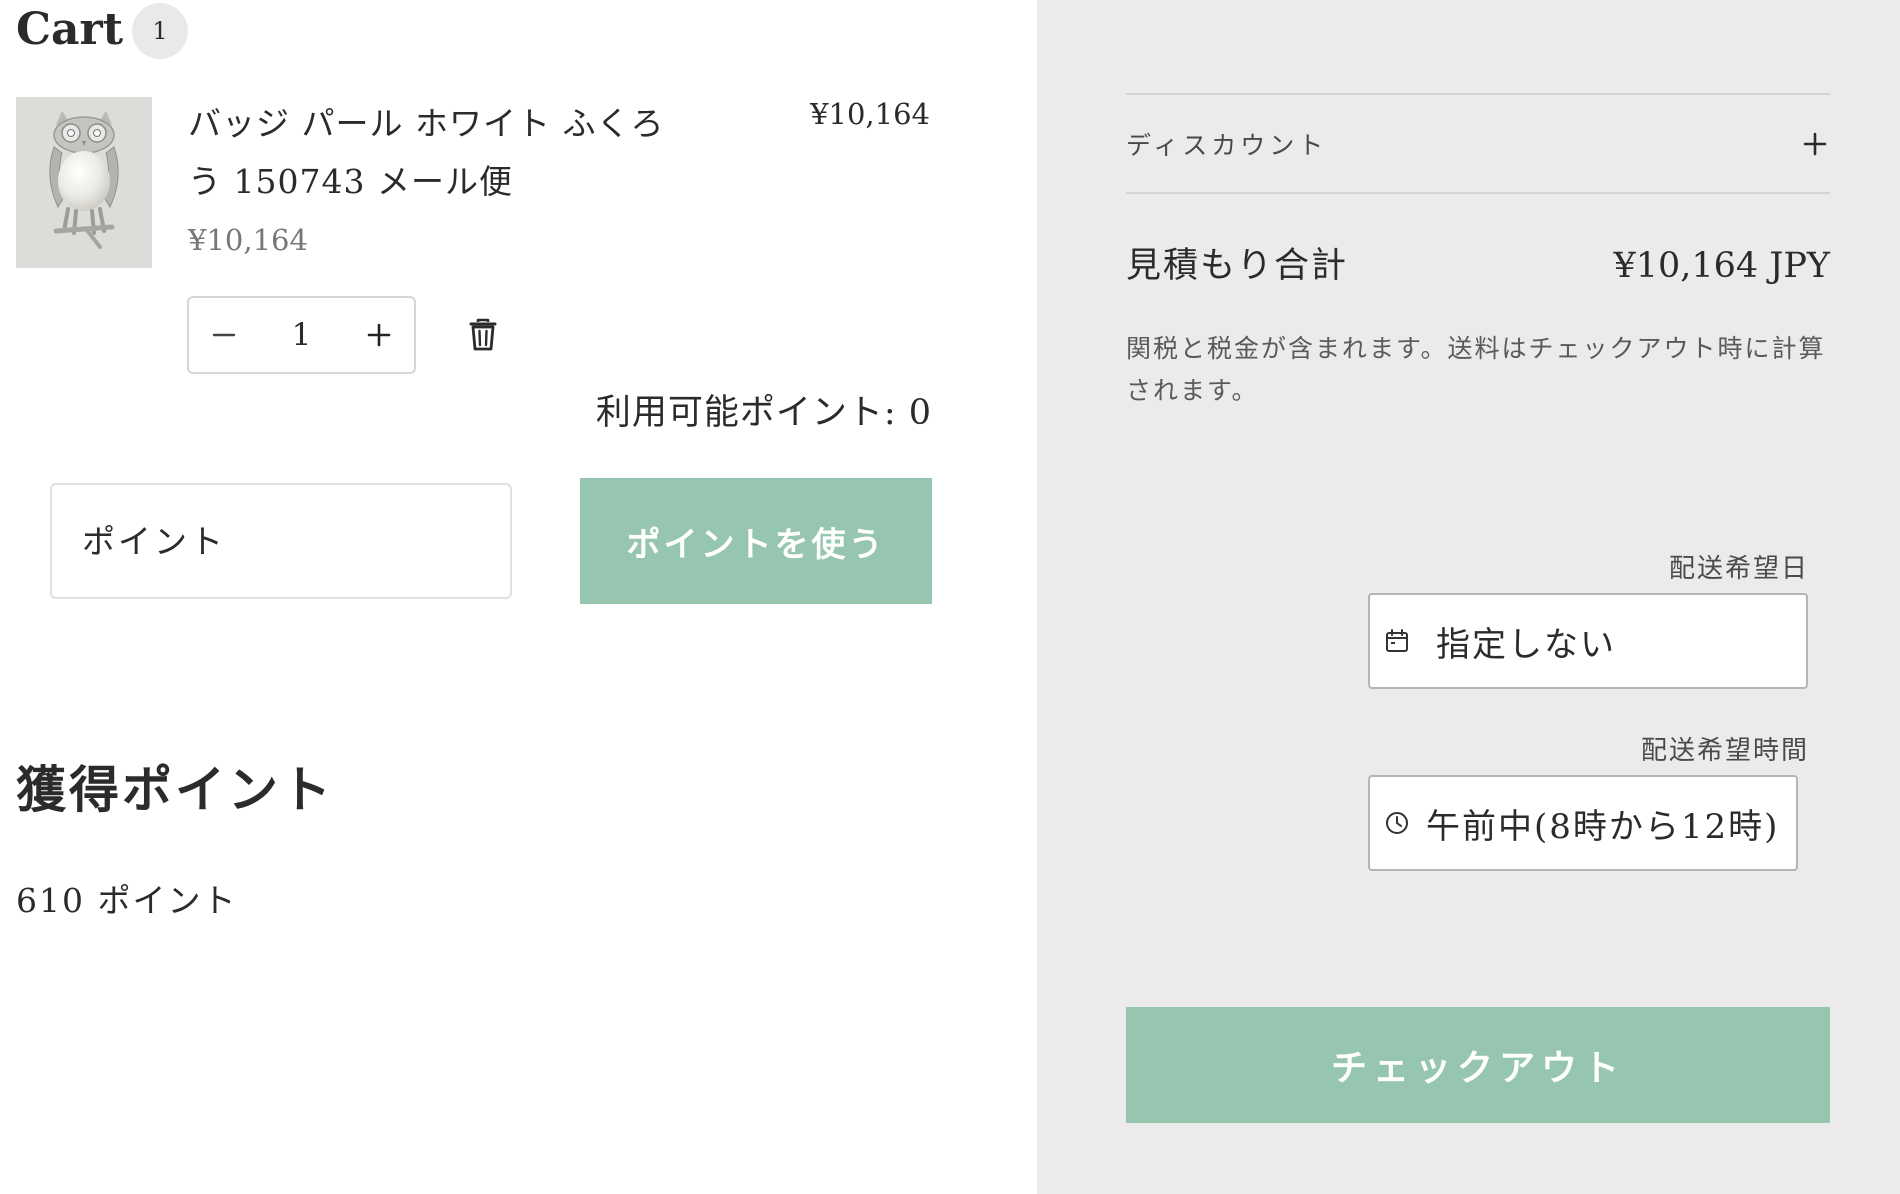 The image size is (1900, 1194). What do you see at coordinates (248, 240) in the screenshot?
I see `product-unit-price: ¥10,164` at bounding box center [248, 240].